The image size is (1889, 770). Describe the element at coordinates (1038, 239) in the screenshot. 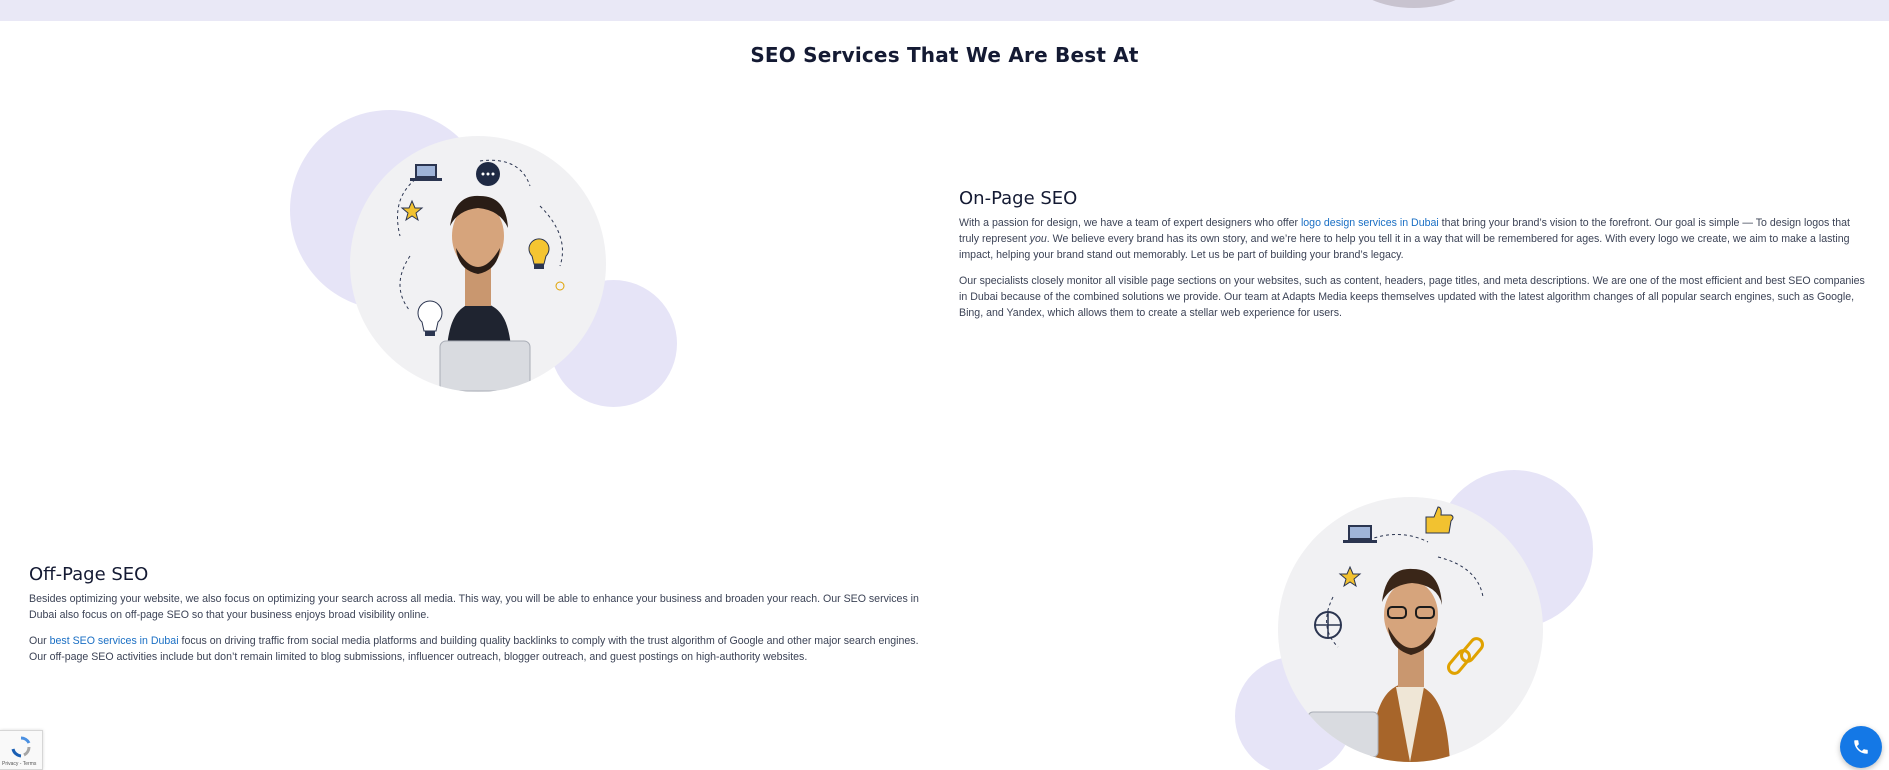

I see `on-page-p1-emphasis: you` at that location.